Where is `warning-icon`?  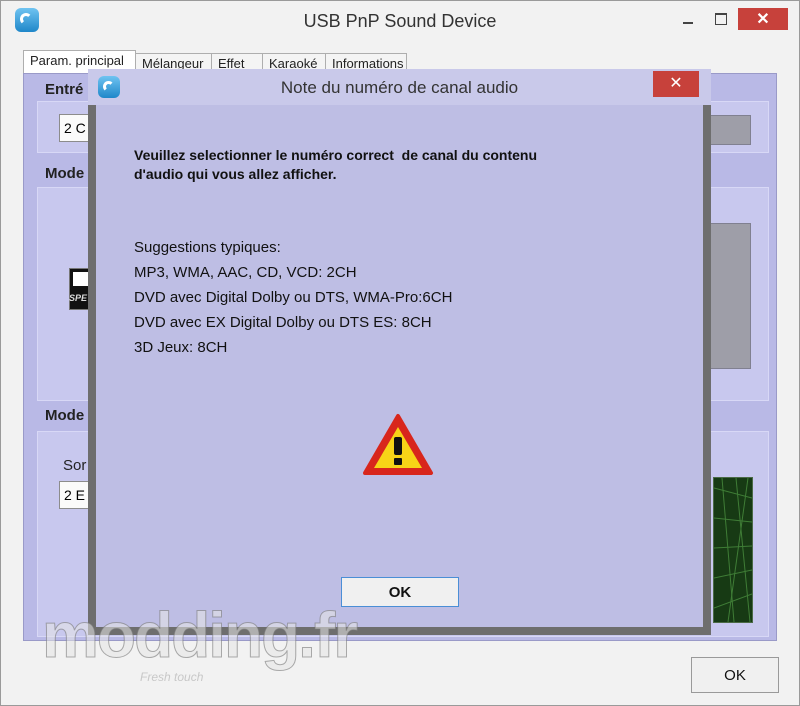 warning-icon is located at coordinates (398, 444).